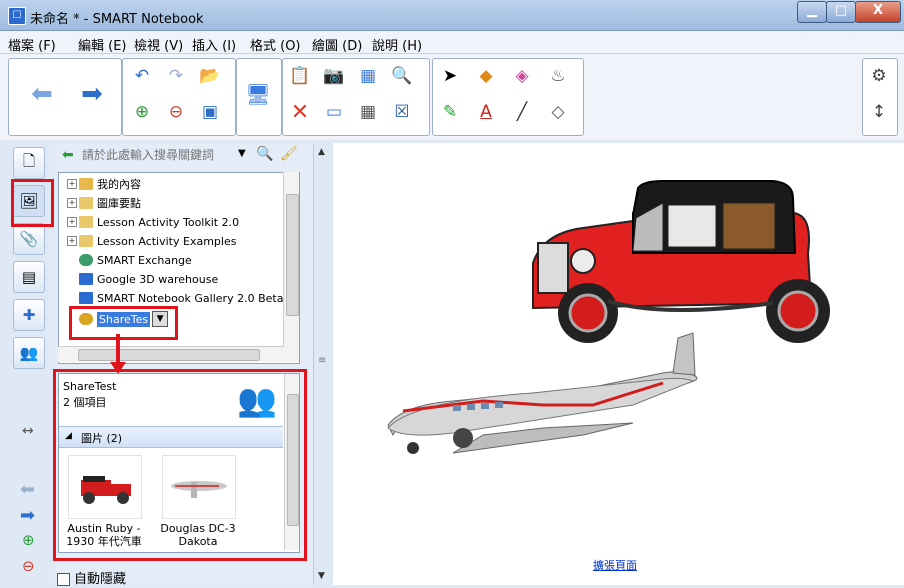  I want to click on table-view-icon: ▦, so click(368, 76).